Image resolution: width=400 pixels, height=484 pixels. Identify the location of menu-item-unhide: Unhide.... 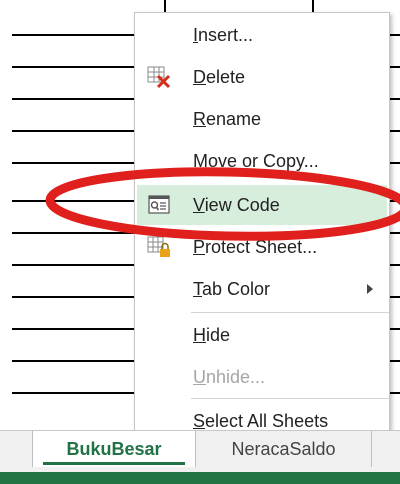
(262, 377).